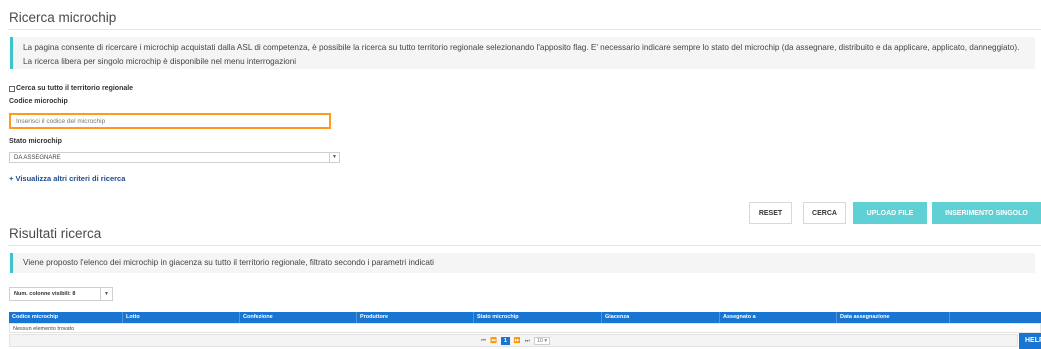 The height and width of the screenshot is (349, 1041). What do you see at coordinates (517, 341) in the screenshot?
I see `next-page-icon: ⏩` at bounding box center [517, 341].